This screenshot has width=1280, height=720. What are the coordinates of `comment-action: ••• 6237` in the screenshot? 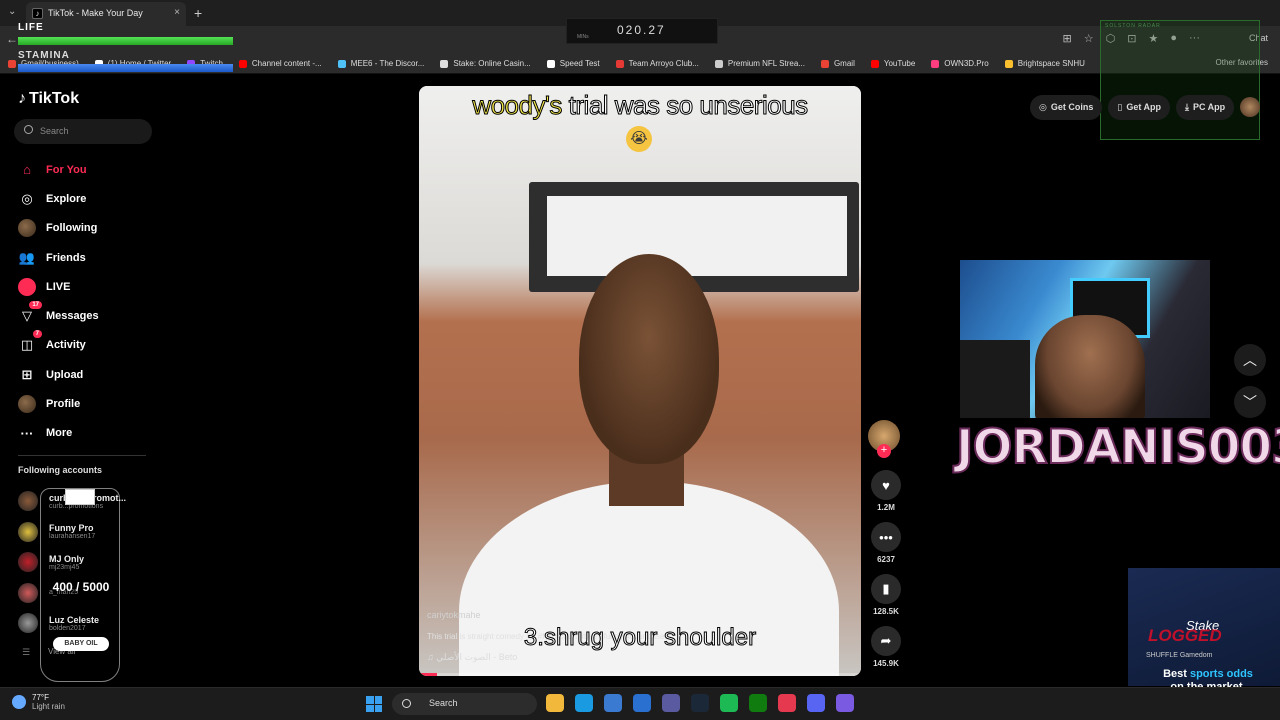 It's located at (886, 543).